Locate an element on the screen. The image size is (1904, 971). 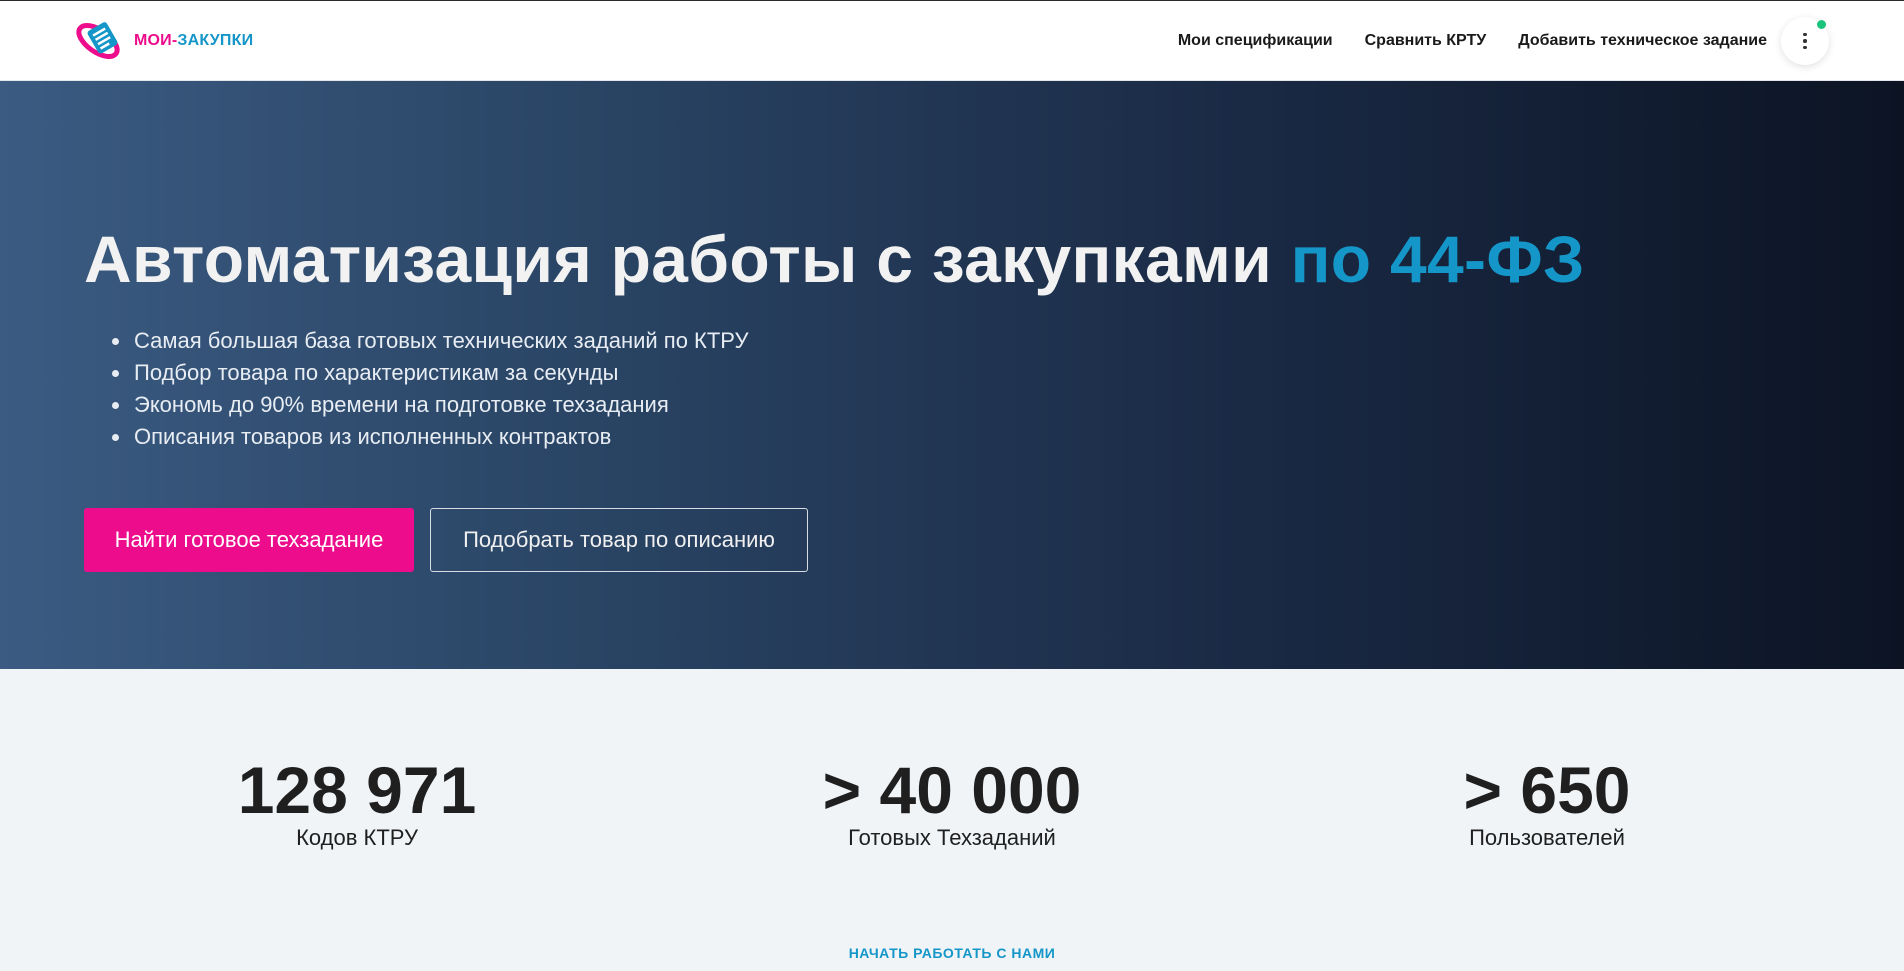
stat-ktru-codes: 128 971 Кодов КТРУ is located at coordinates (357, 803).